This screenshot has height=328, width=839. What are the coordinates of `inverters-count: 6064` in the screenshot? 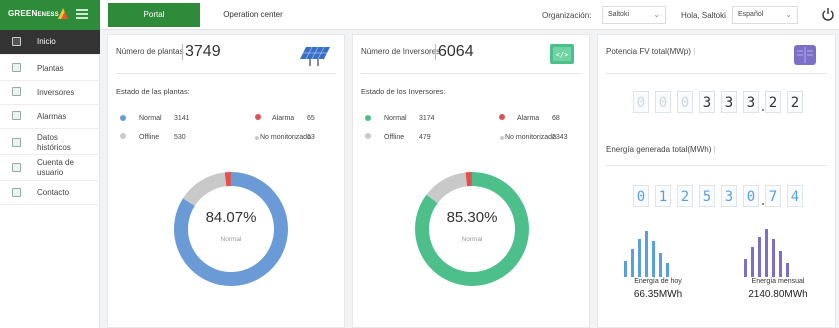 It's located at (454, 52).